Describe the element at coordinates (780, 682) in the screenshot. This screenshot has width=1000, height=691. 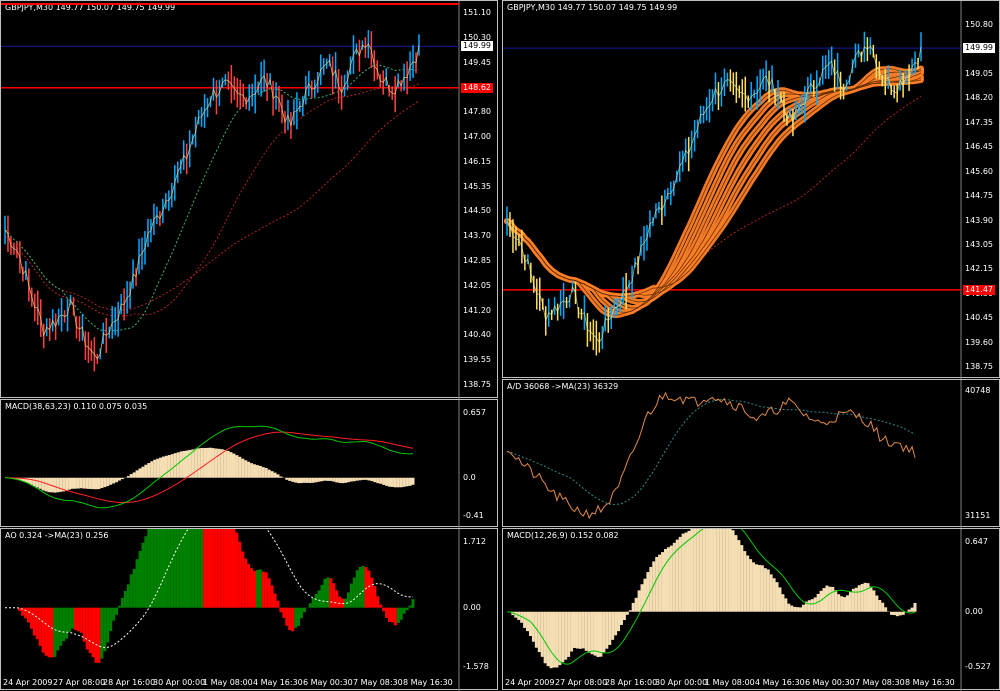
I see `right-x-label: 4 May 16:30` at that location.